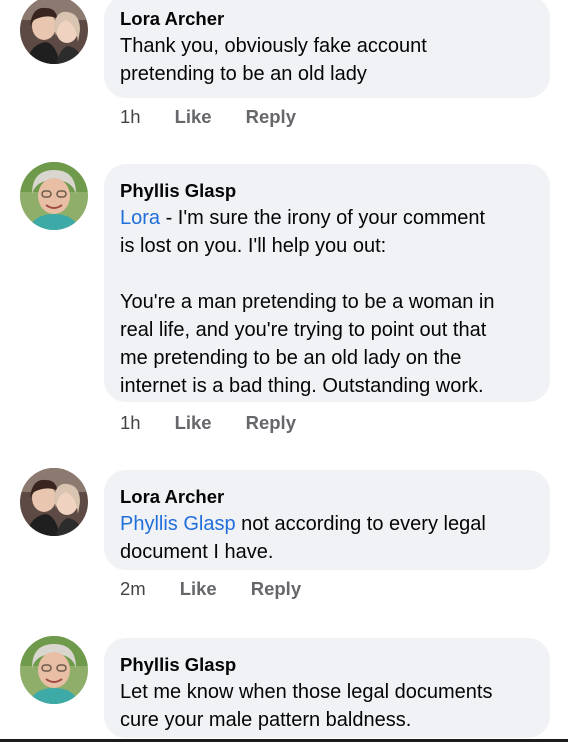 The image size is (568, 742). What do you see at coordinates (323, 218) in the screenshot?
I see `comment-text-line: - I'm sure the irony of your comment` at bounding box center [323, 218].